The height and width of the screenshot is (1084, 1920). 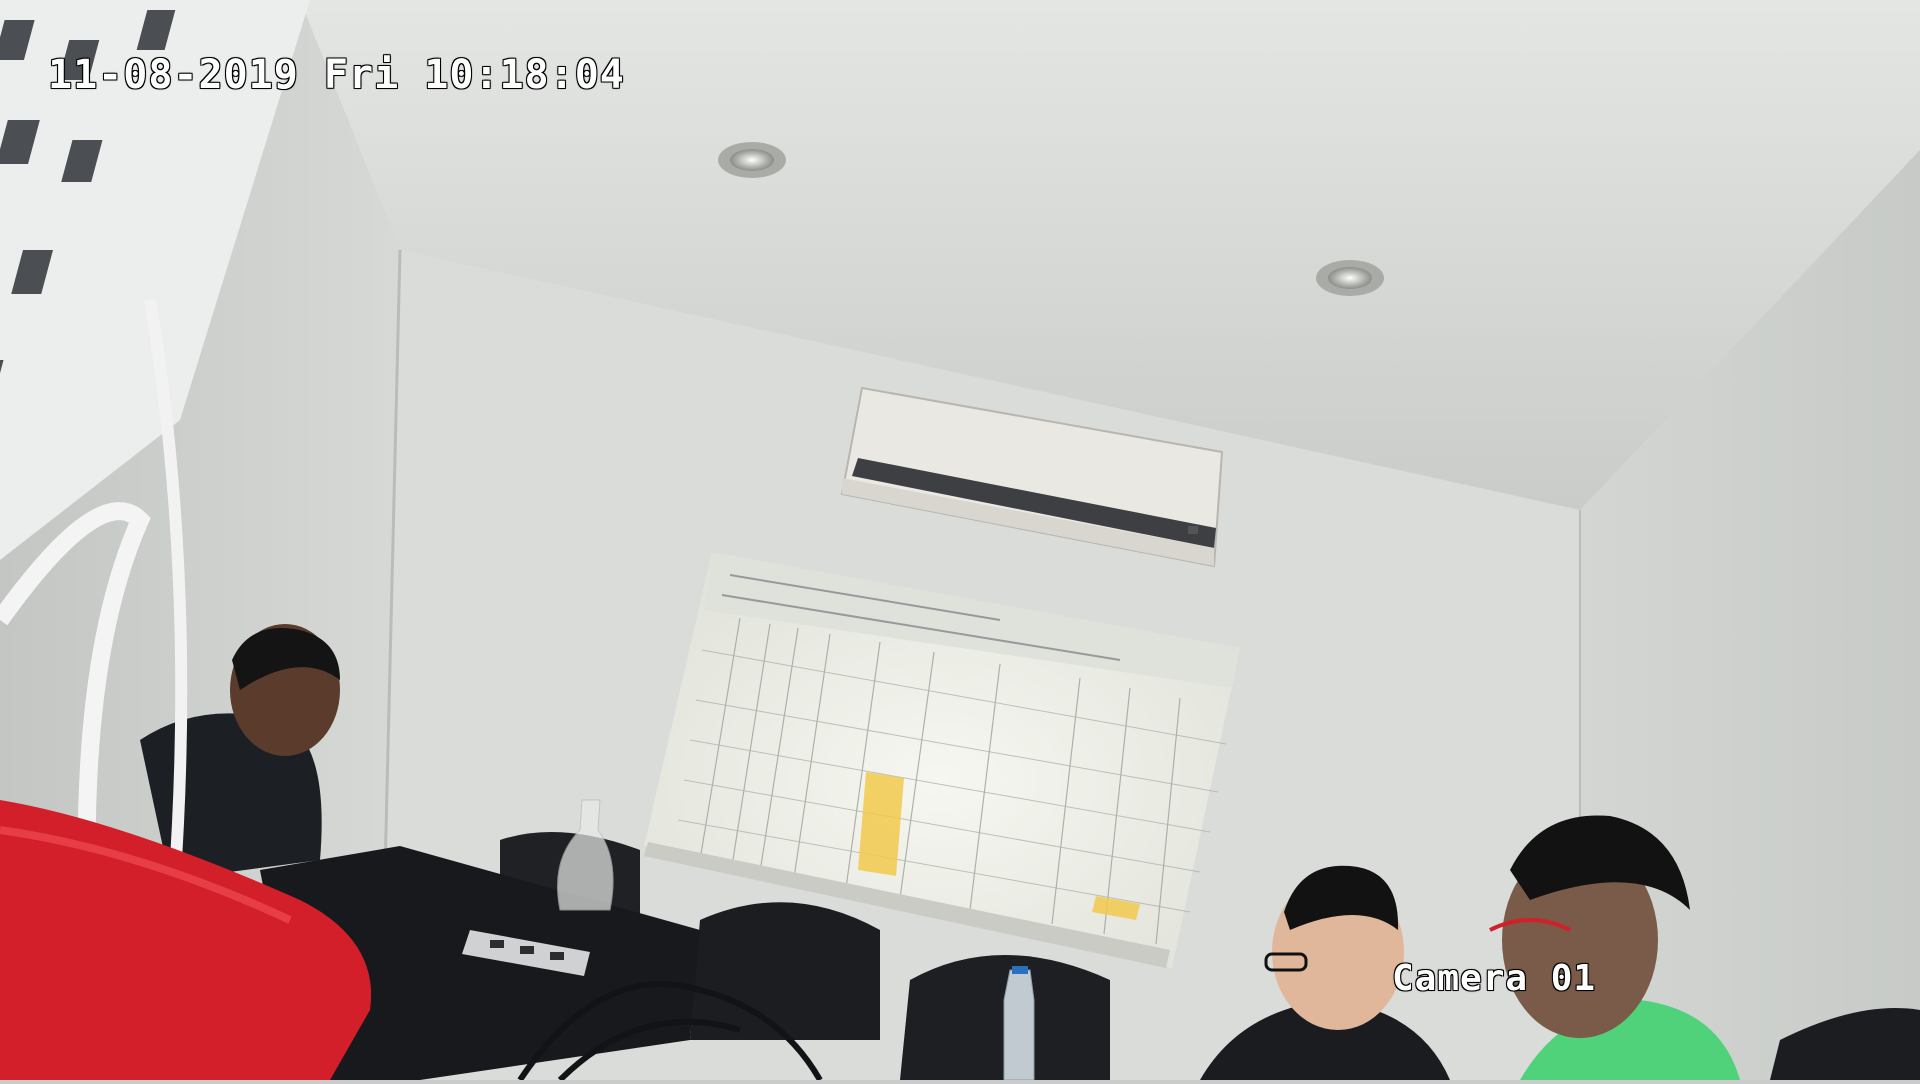 I want to click on water-bottle-icon, so click(x=1019, y=1023).